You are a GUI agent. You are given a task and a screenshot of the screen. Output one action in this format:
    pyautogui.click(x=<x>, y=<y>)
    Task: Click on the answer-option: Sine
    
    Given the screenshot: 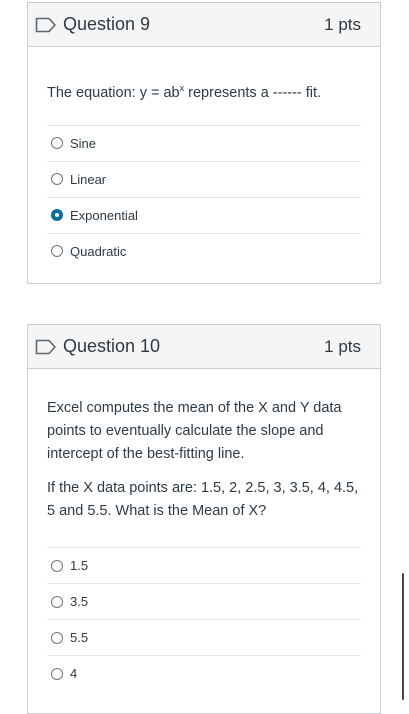 What is the action you would take?
    pyautogui.click(x=204, y=142)
    